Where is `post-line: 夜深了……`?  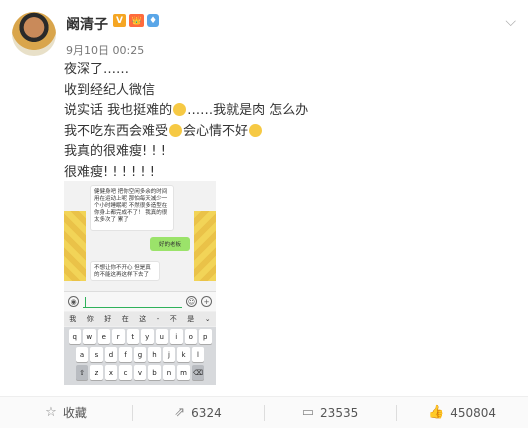
post-line: 夜深了…… is located at coordinates (97, 69).